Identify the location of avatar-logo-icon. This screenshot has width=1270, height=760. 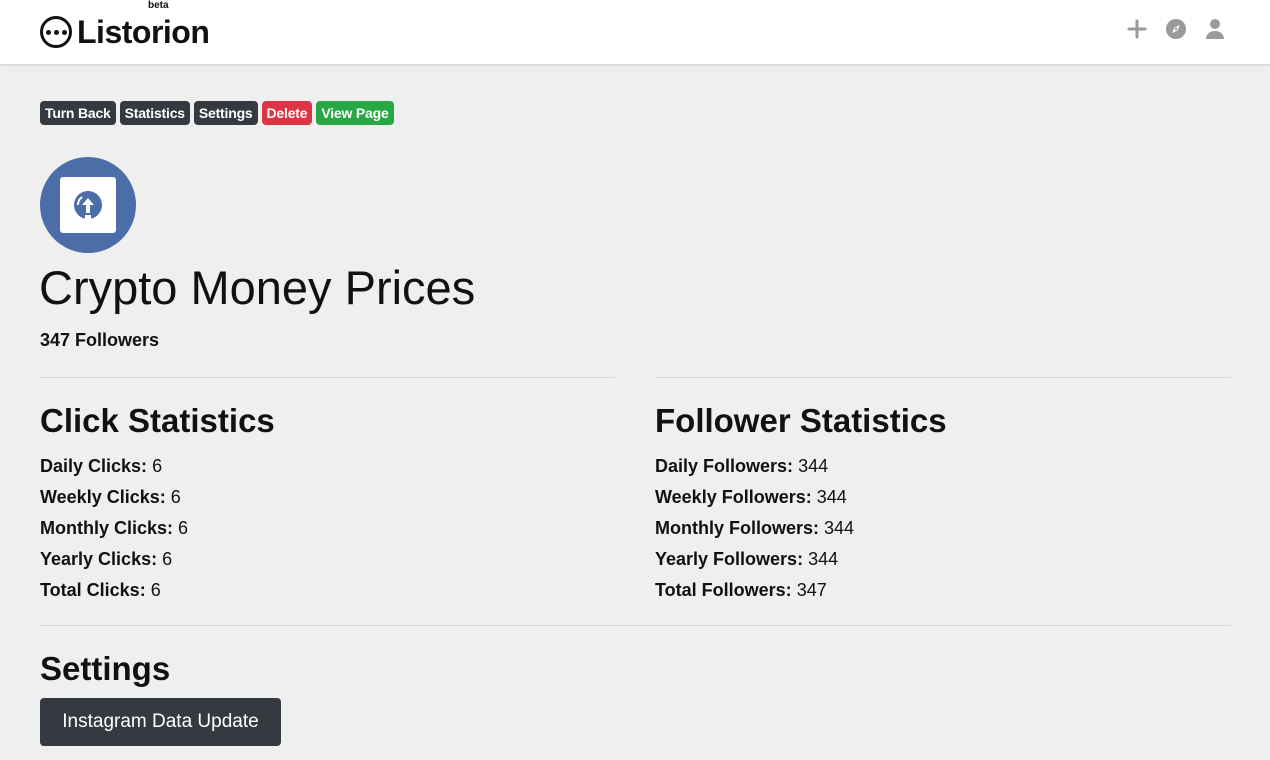
(88, 205).